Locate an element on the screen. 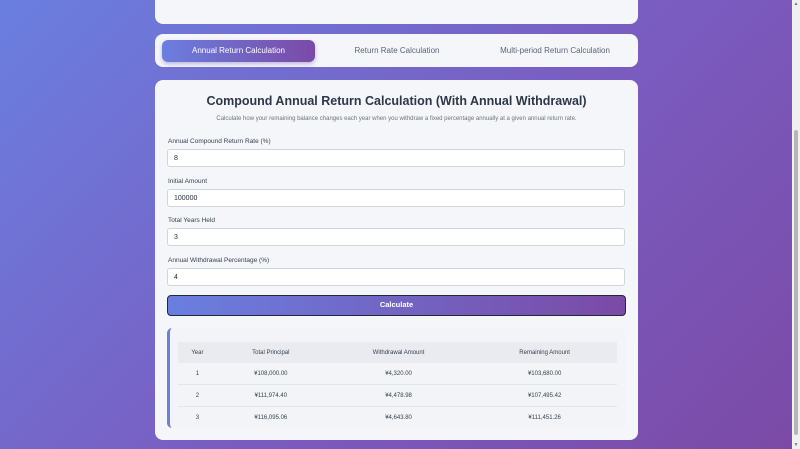 This screenshot has height=449, width=800. page-scrollbar: ▲ ▼ is located at coordinates (796, 224).